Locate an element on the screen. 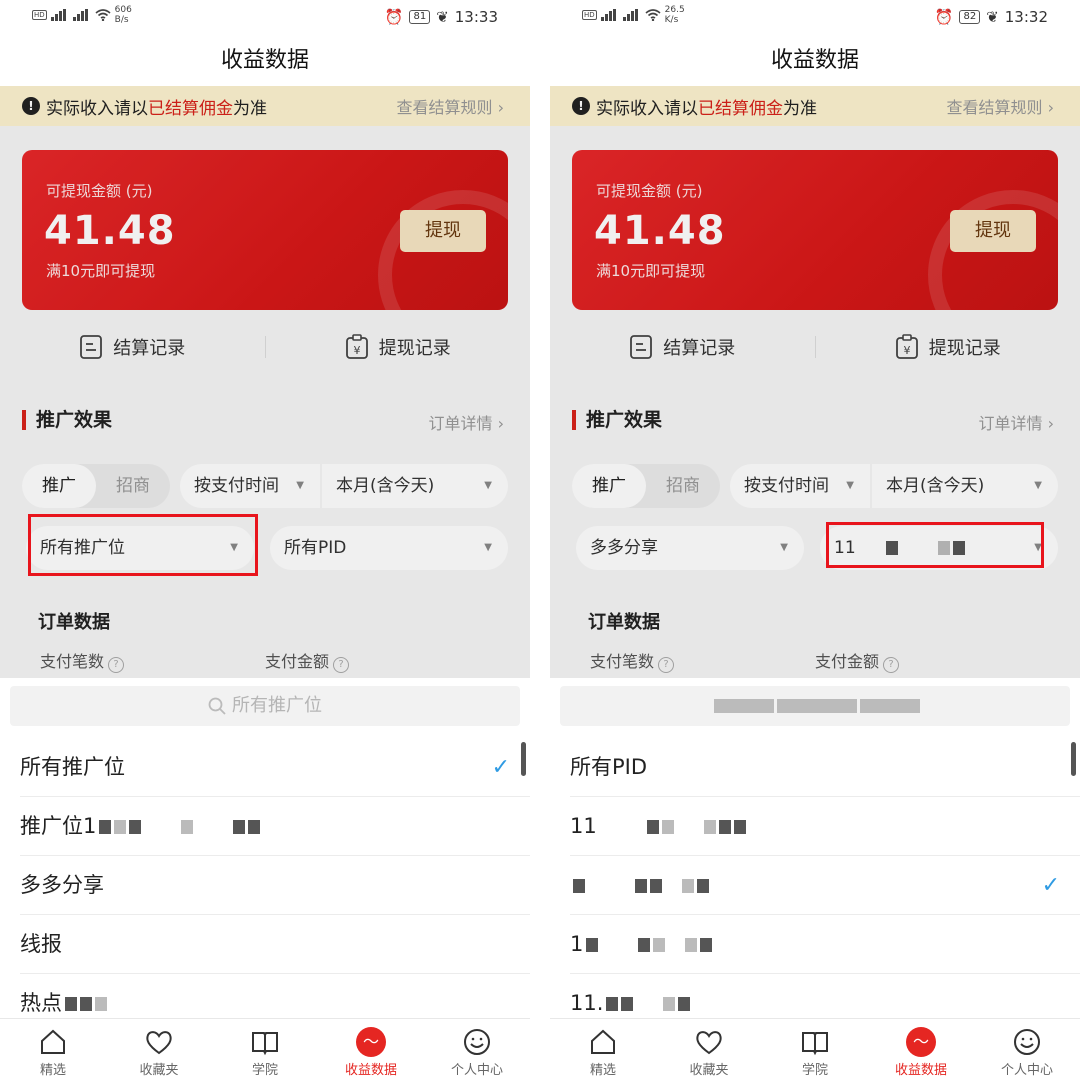 The width and height of the screenshot is (1080, 1083). list-item: 1 is located at coordinates (825, 944).